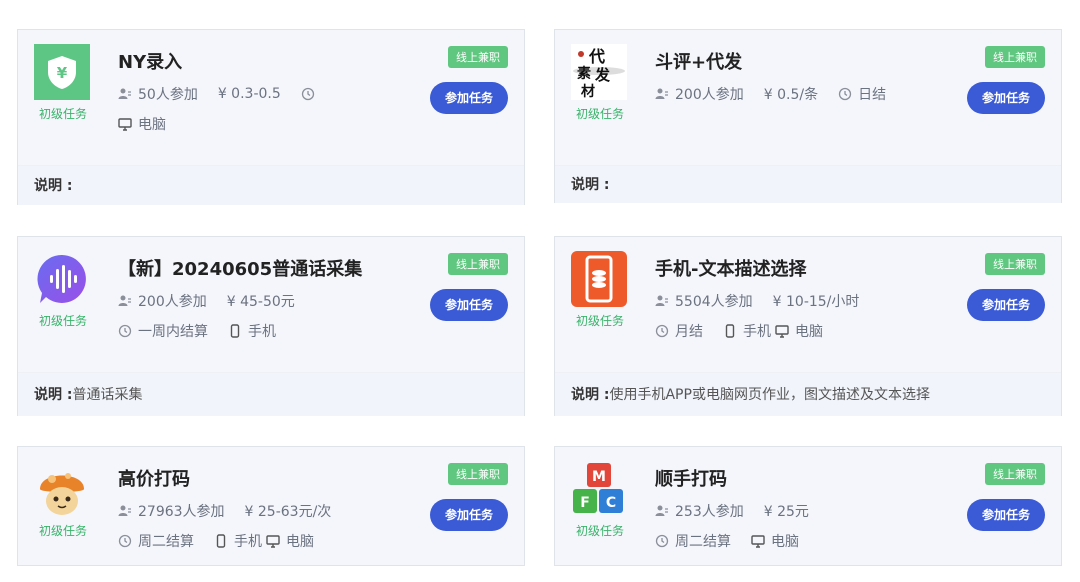 The width and height of the screenshot is (1080, 582). What do you see at coordinates (588, 91) in the screenshot?
I see `svg-text: 材` at bounding box center [588, 91].